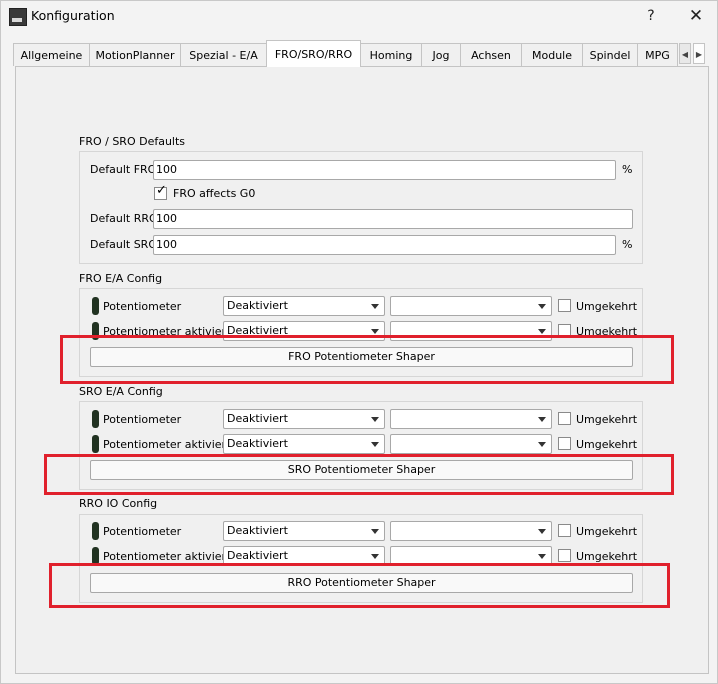 This screenshot has width=718, height=684. Describe the element at coordinates (121, 278) in the screenshot. I see `fro-config-title: FRO E/A Config` at that location.